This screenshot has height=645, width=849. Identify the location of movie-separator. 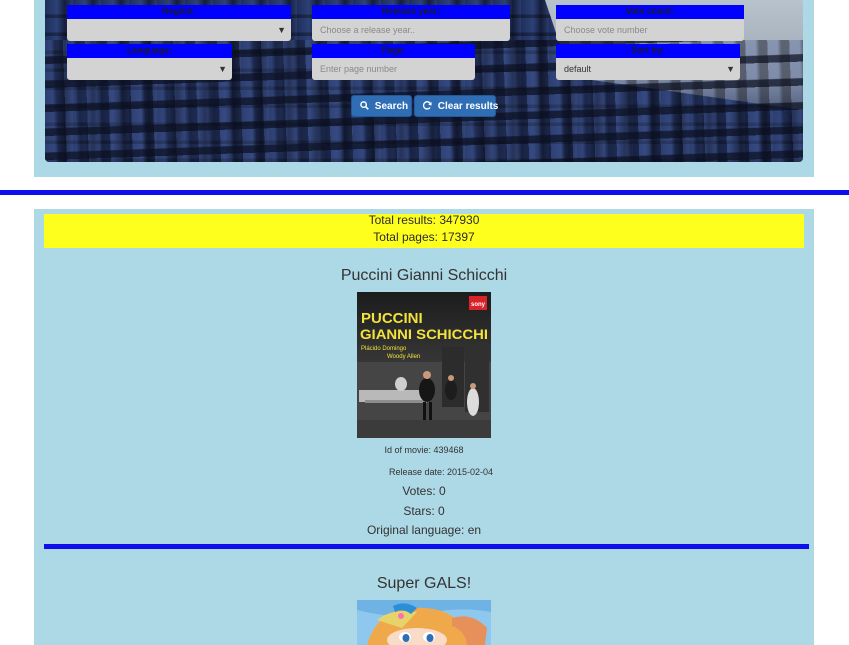
(426, 546).